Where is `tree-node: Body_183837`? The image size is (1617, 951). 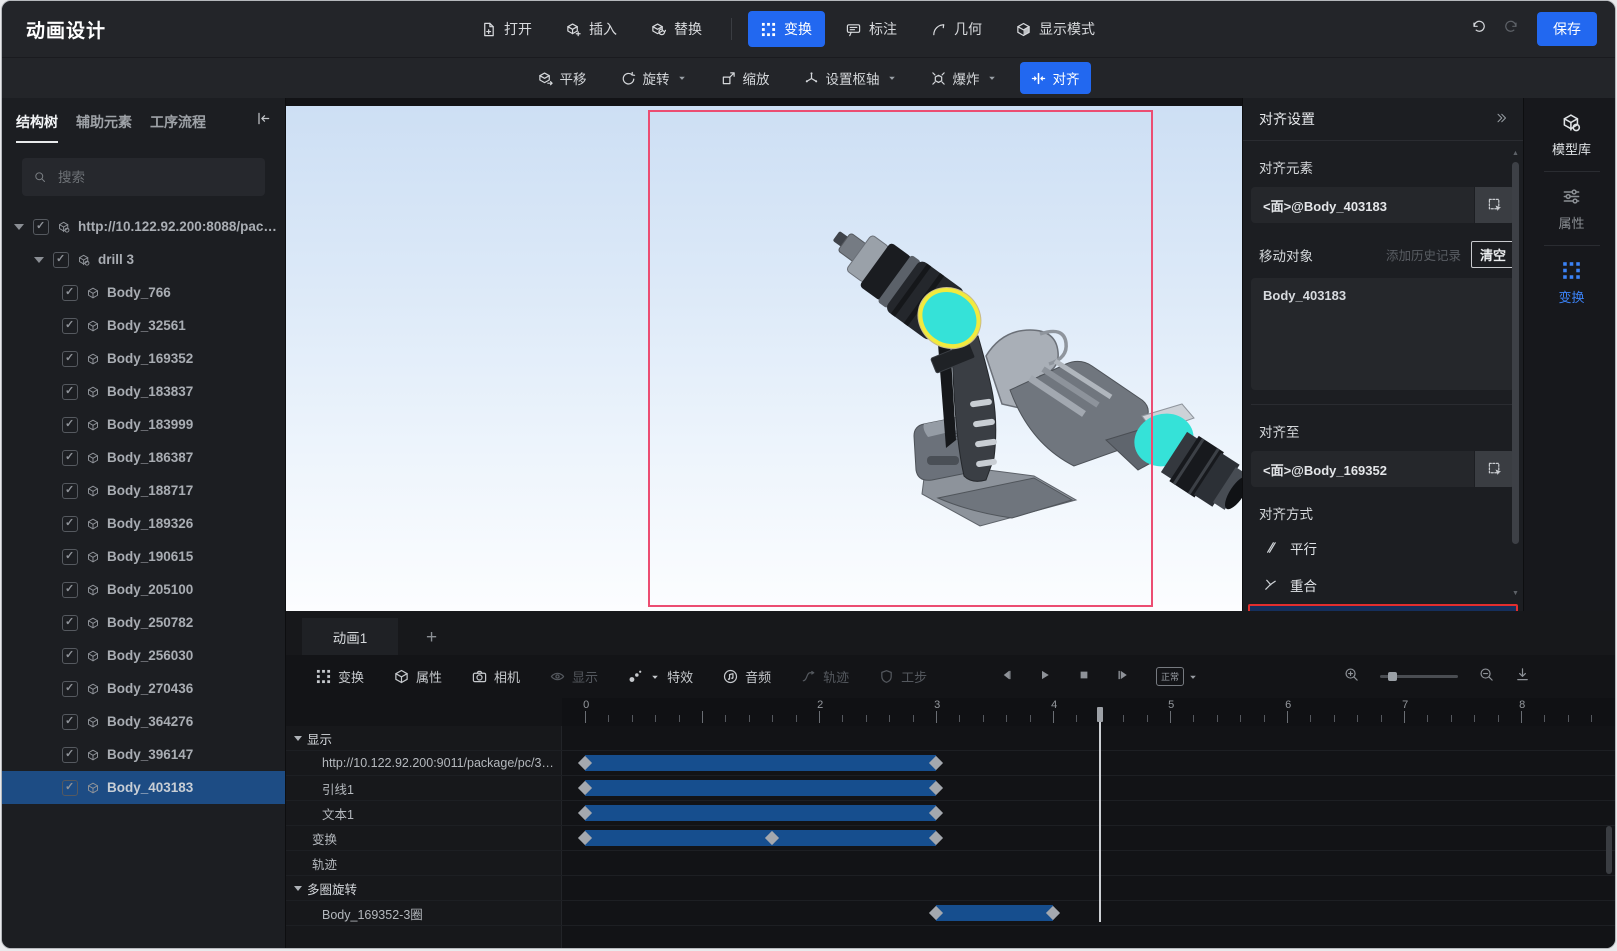 tree-node: Body_183837 is located at coordinates (143, 391).